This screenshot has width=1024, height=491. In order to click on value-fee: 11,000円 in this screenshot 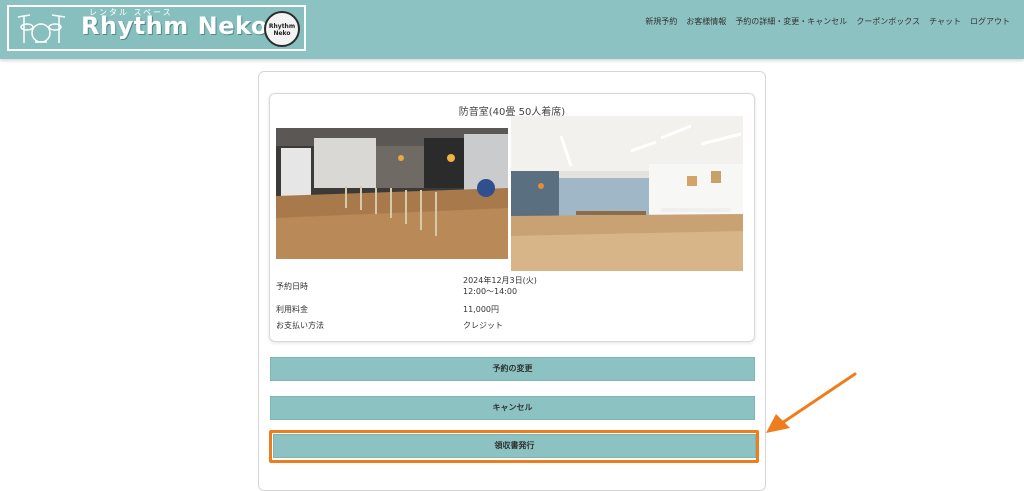, I will do `click(481, 309)`.